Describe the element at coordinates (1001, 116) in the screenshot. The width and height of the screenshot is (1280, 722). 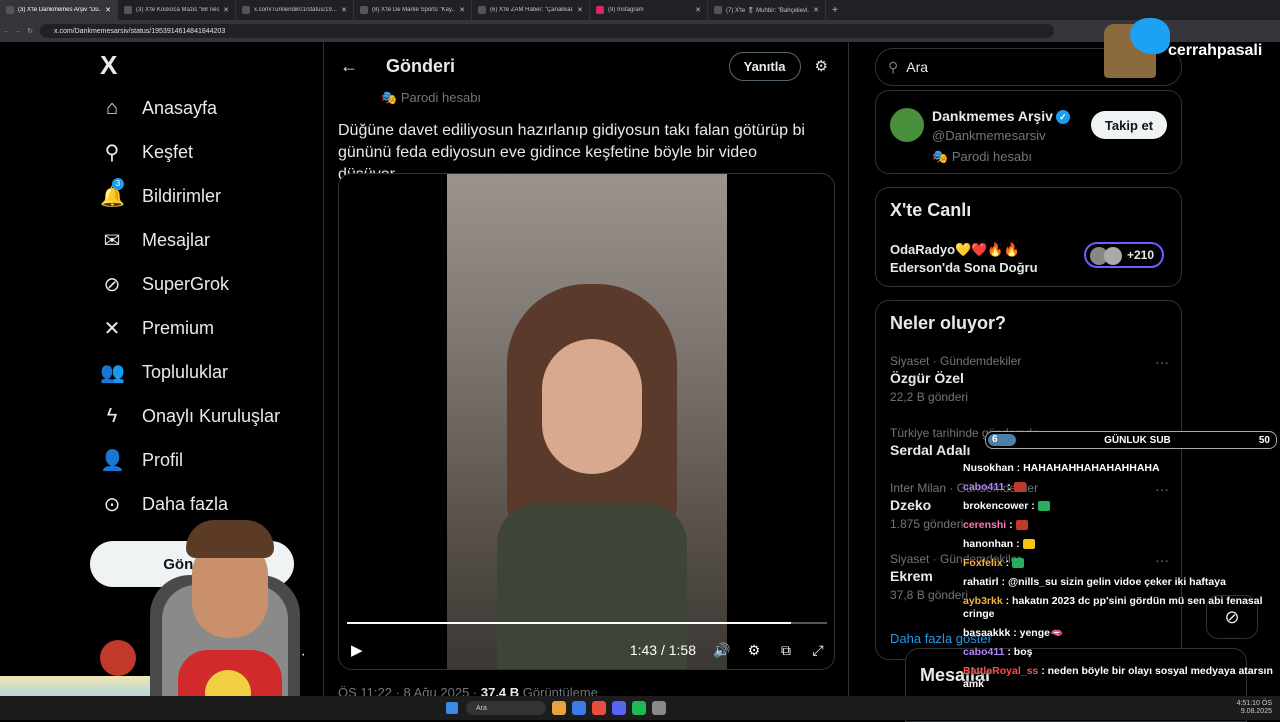
I see `account-name: Dankmemes Arşiv ✓` at that location.